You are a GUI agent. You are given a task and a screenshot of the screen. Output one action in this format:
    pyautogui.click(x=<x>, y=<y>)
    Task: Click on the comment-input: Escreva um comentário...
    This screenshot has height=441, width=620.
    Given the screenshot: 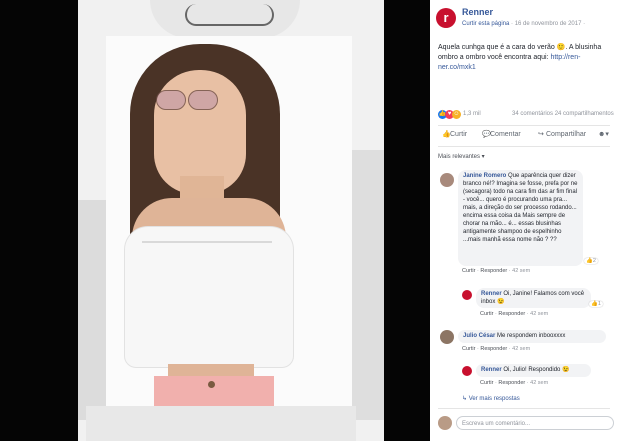 What is the action you would take?
    pyautogui.click(x=535, y=423)
    